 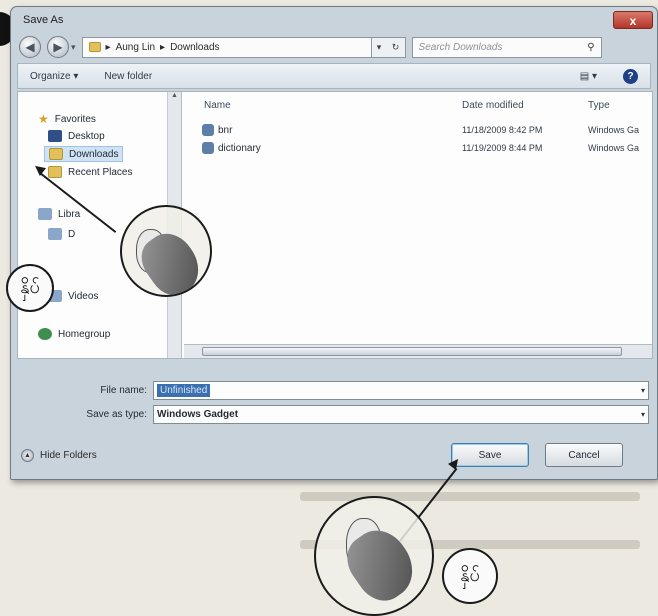 What do you see at coordinates (123, 390) in the screenshot?
I see `file-name-label: File name:` at bounding box center [123, 390].